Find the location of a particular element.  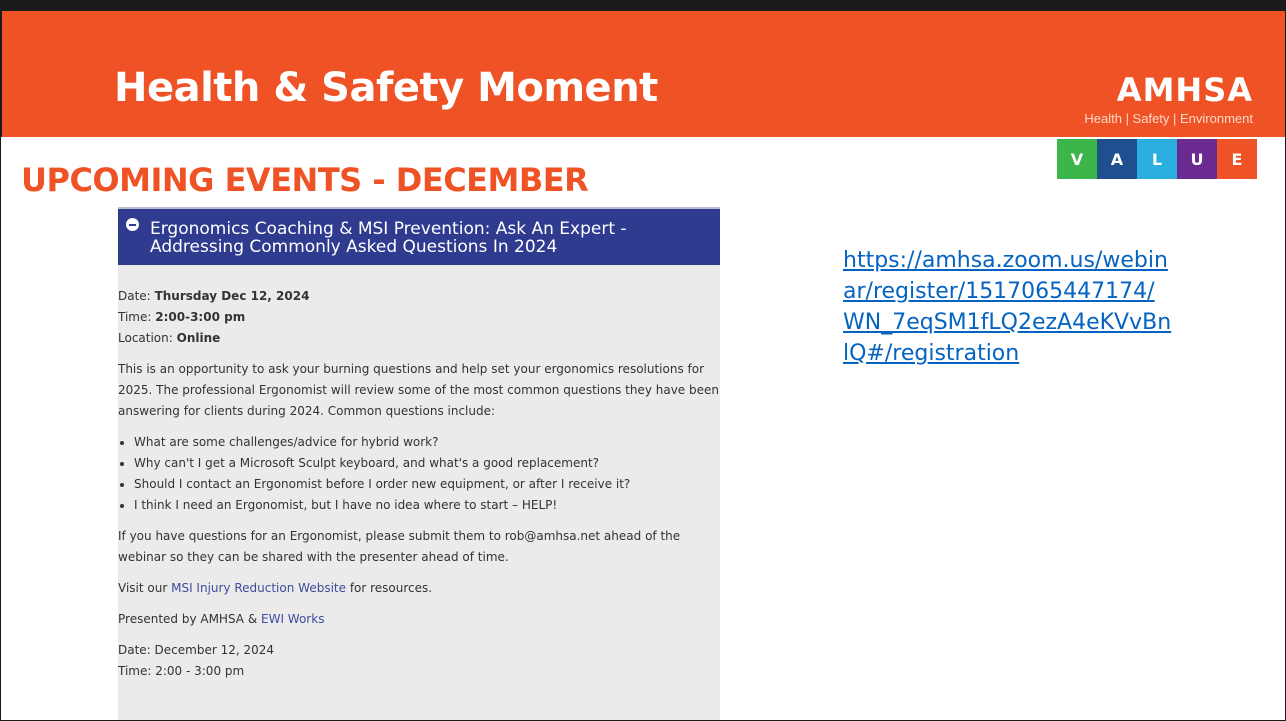

time-value: 2:00-3:00 pm is located at coordinates (200, 317).